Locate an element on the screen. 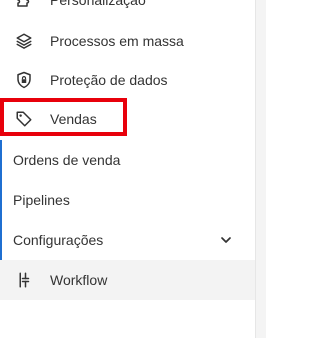  chevron-down-icon is located at coordinates (226, 240).